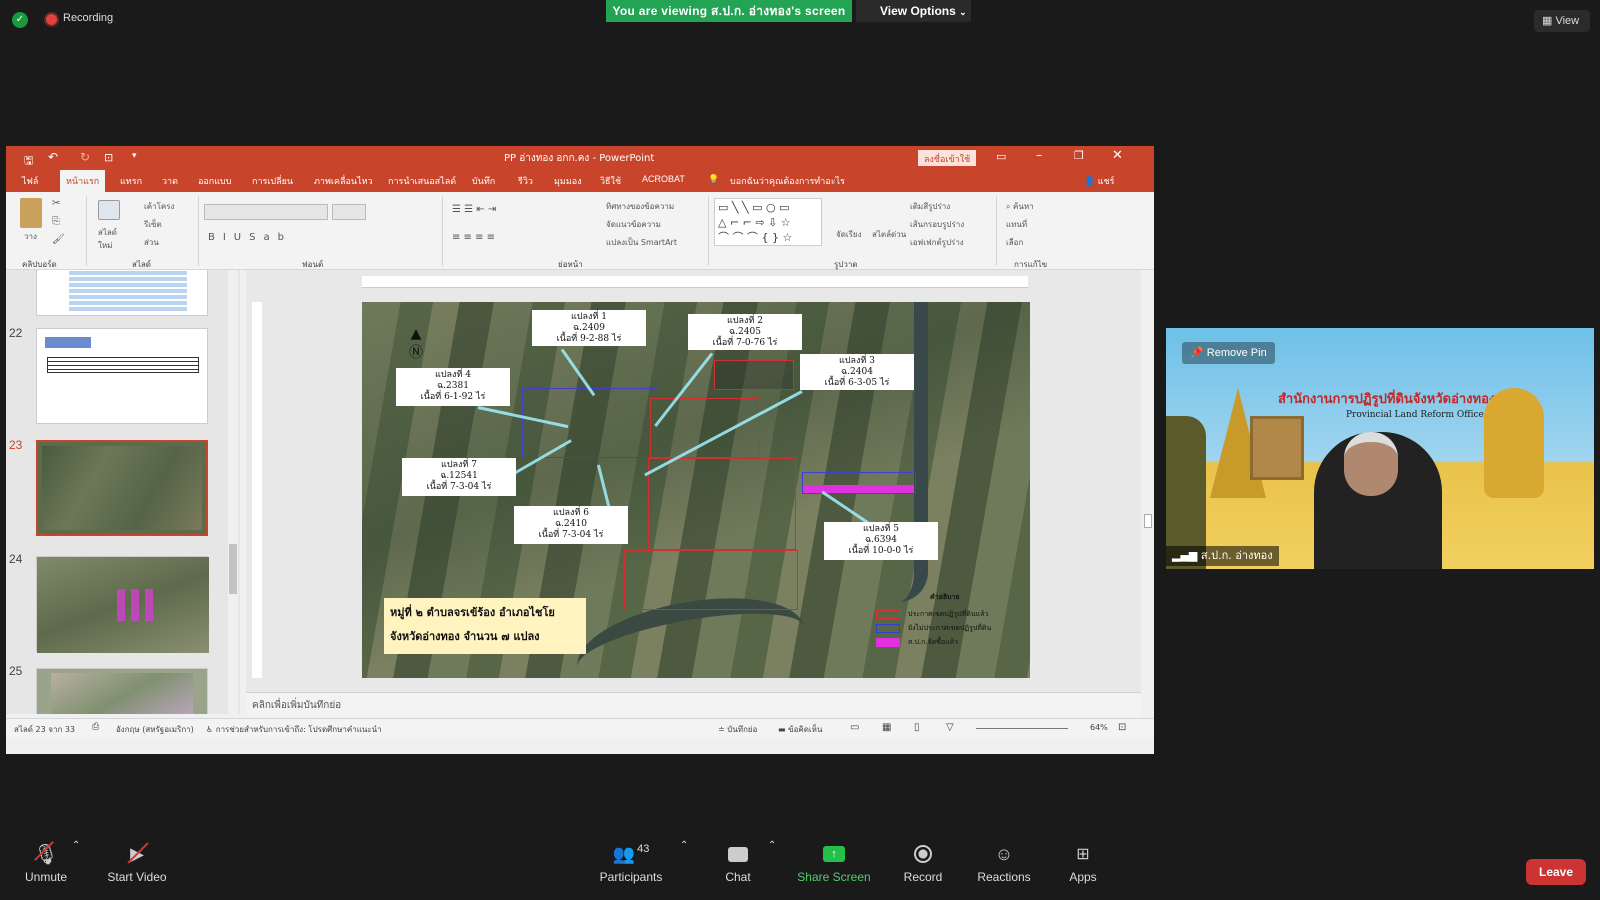 Image resolution: width=1600 pixels, height=900 pixels. I want to click on participants-caret-icon: ⌃, so click(684, 845).